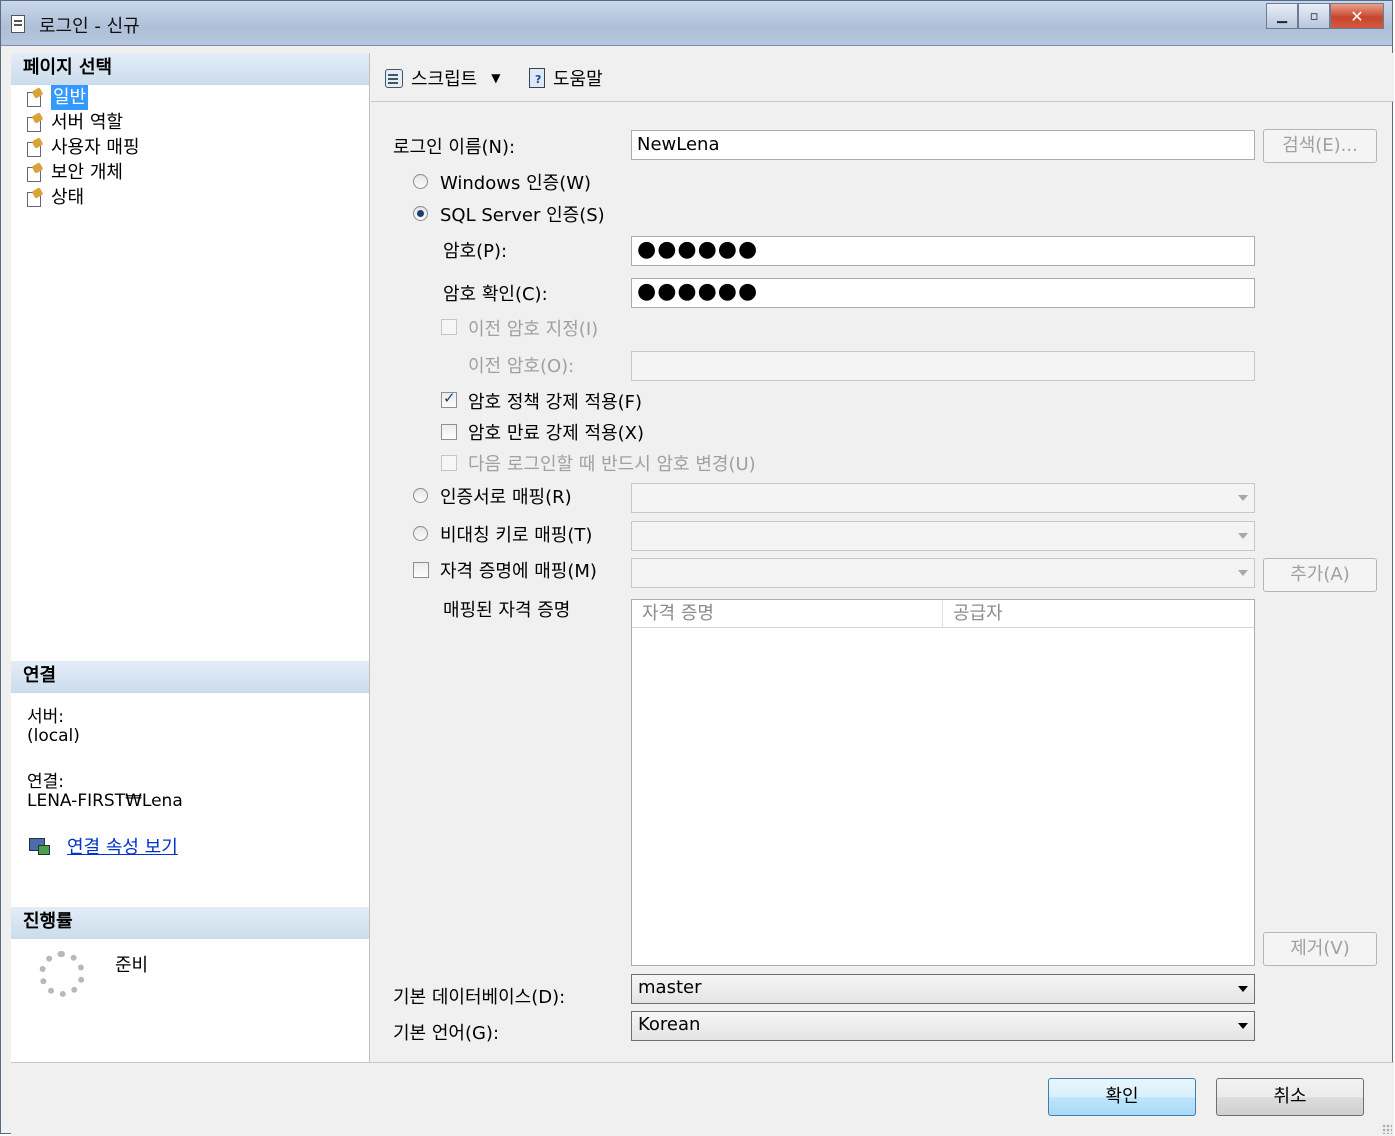 The width and height of the screenshot is (1395, 1136). I want to click on default-database-label: 기본 데이터베이스(D):, so click(479, 997).